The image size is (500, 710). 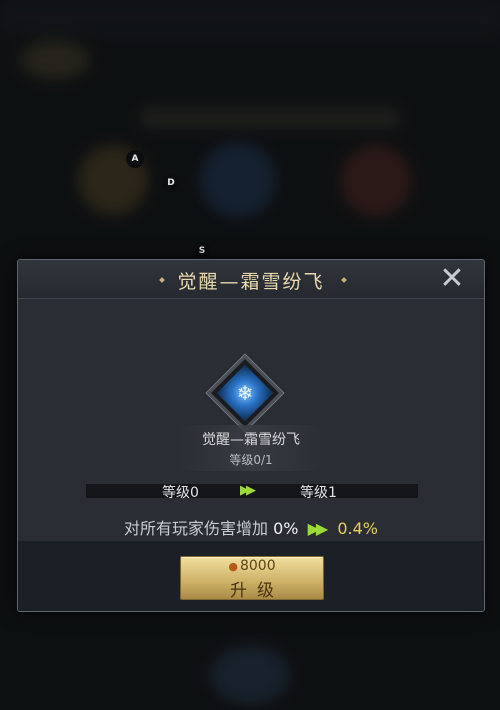 I want to click on cost-value: 8000, so click(x=257, y=566).